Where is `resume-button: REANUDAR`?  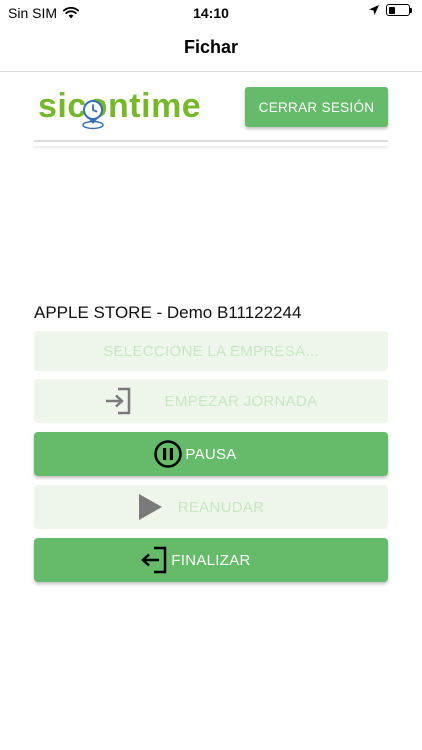 resume-button: REANUDAR is located at coordinates (211, 507).